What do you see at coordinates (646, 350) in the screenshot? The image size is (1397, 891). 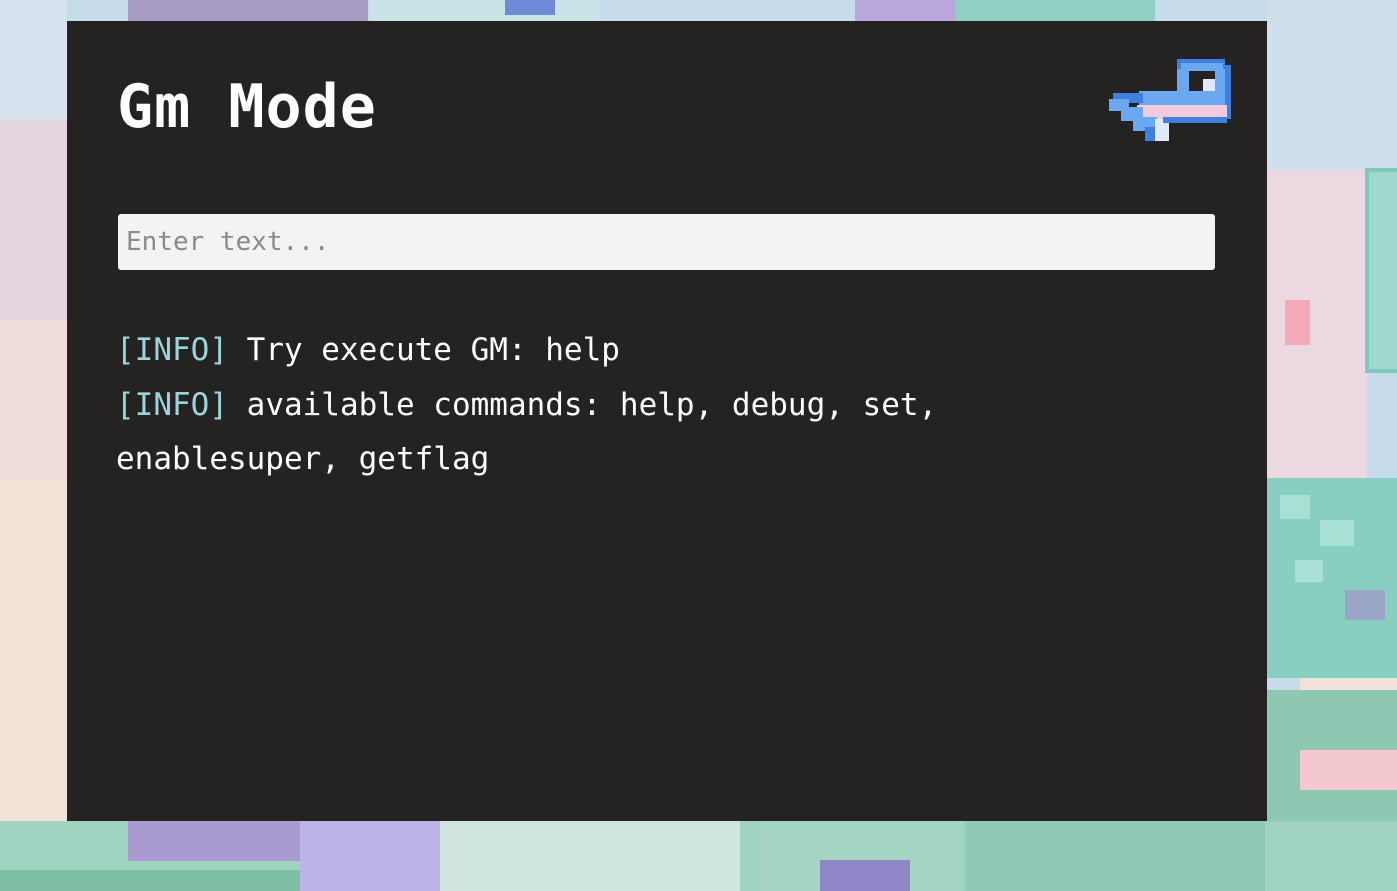 I see `log-line: [INFO] Try execute GM: help` at bounding box center [646, 350].